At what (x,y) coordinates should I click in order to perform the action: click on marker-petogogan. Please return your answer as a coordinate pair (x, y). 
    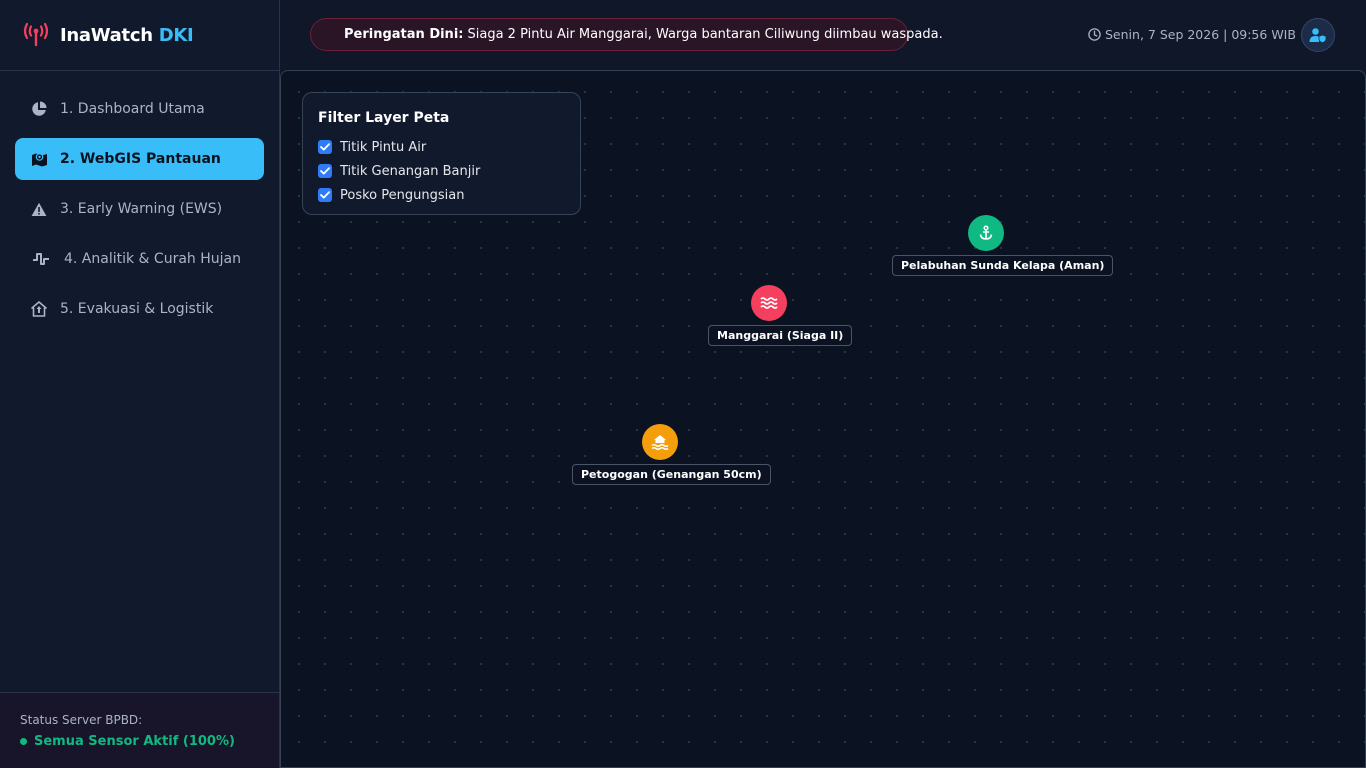
    Looking at the image, I should click on (660, 442).